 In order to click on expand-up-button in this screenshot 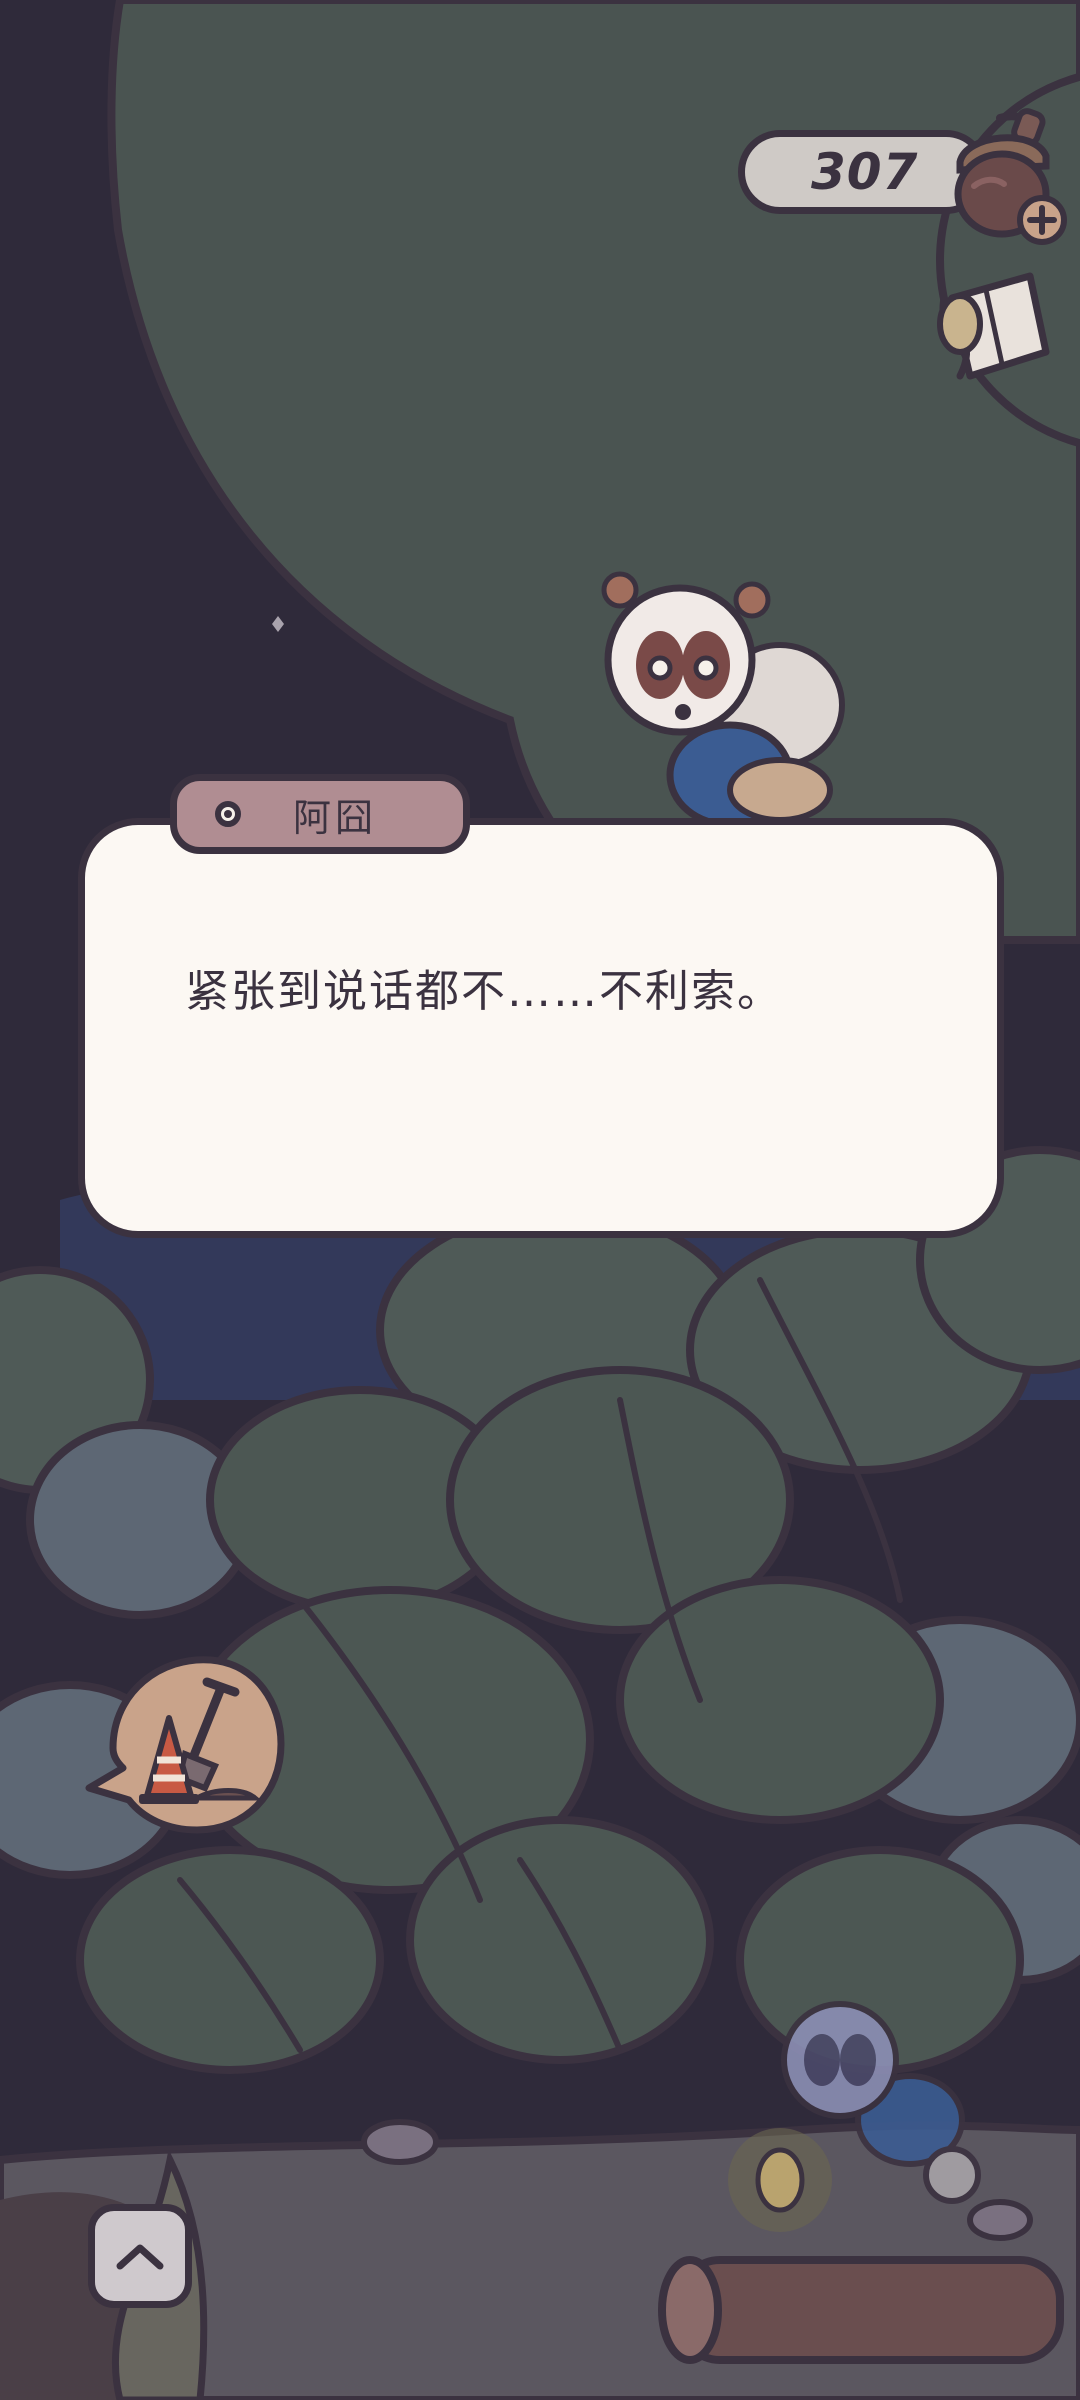, I will do `click(140, 2256)`.